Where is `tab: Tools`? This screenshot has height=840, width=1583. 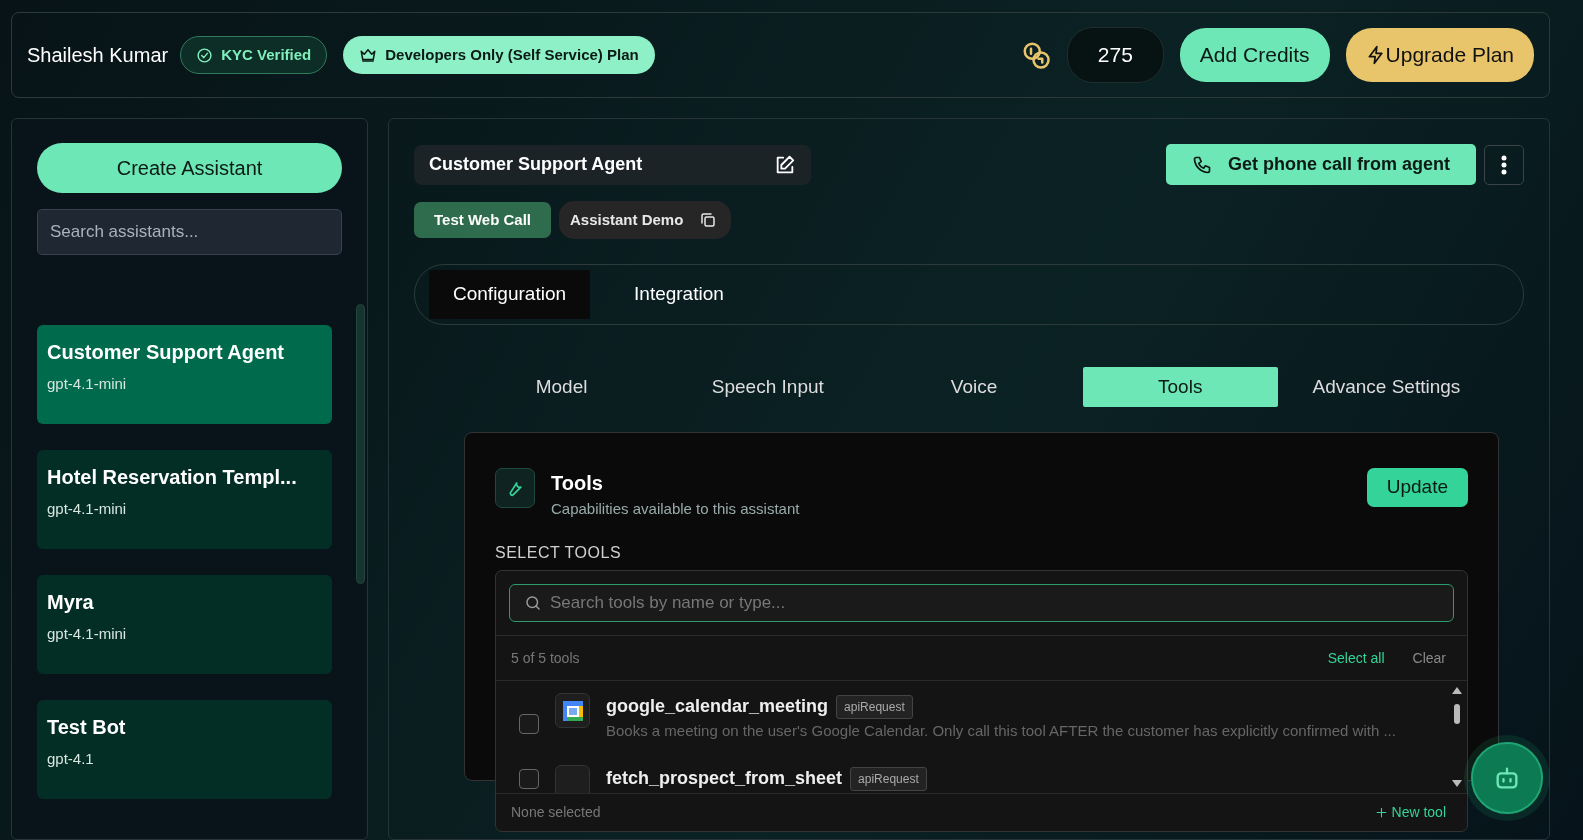 tab: Tools is located at coordinates (1180, 387).